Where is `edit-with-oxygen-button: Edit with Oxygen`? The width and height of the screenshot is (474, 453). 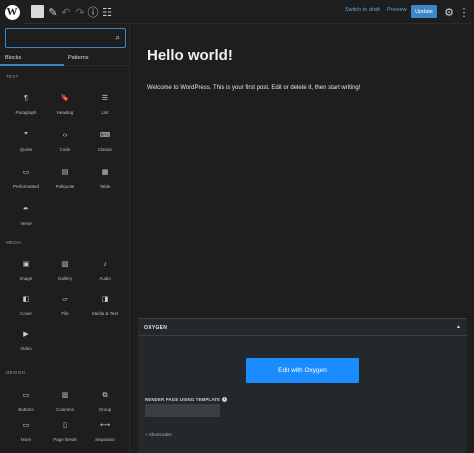 edit-with-oxygen-button: Edit with Oxygen is located at coordinates (302, 370).